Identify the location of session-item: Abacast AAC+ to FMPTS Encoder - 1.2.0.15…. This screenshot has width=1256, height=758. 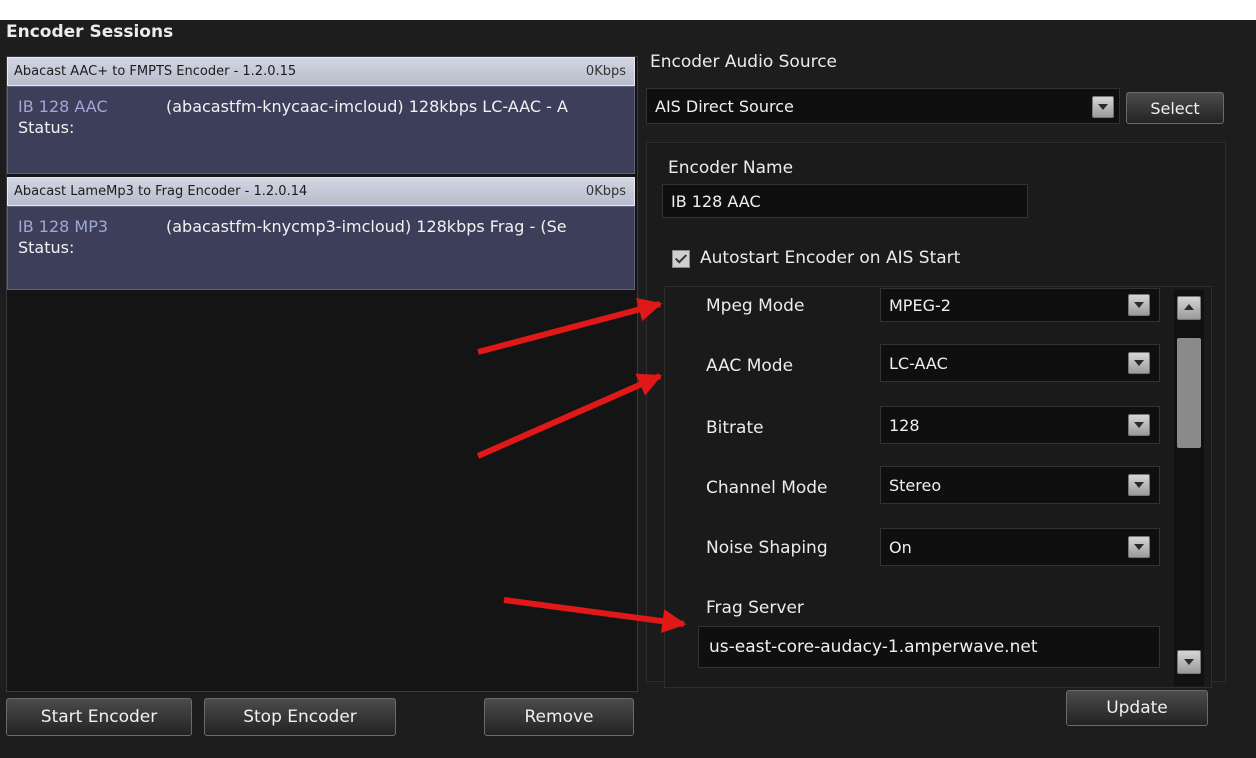
(321, 115).